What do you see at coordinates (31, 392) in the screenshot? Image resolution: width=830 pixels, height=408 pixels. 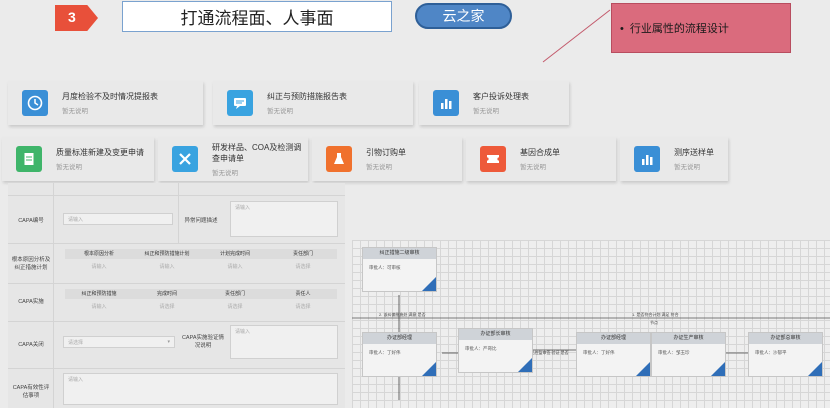 I see `notes-label: CAPA有效性评估事项` at bounding box center [31, 392].